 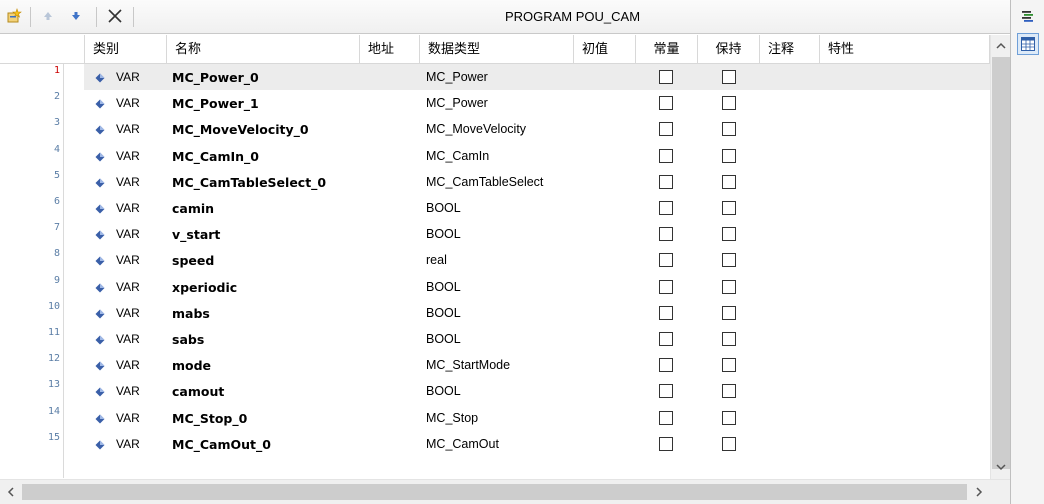 What do you see at coordinates (188, 339) in the screenshot?
I see `variable-name: sabs` at bounding box center [188, 339].